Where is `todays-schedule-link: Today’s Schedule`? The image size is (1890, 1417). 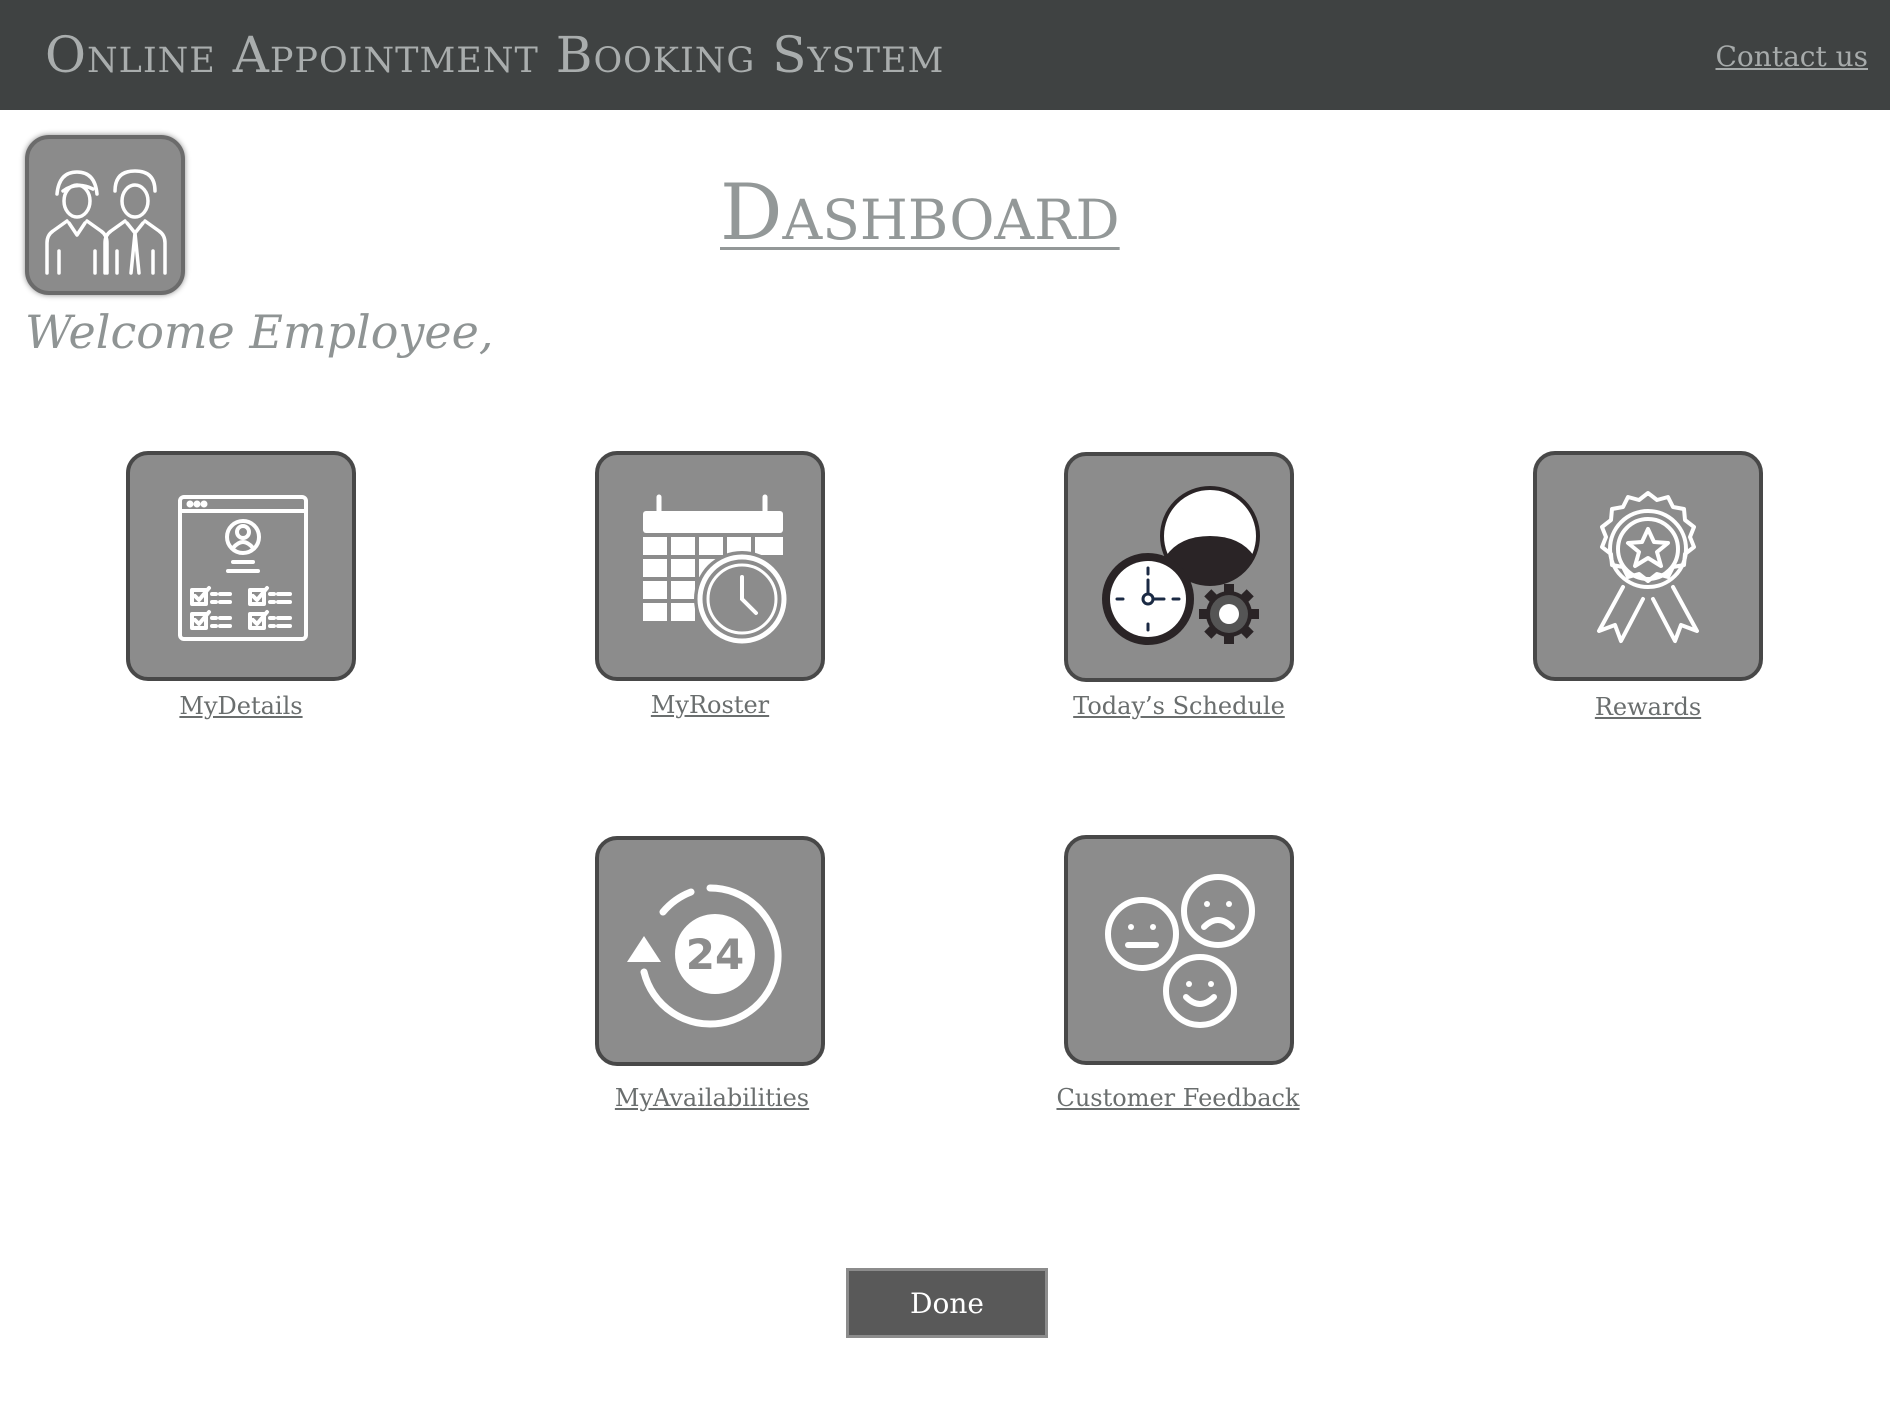 todays-schedule-link: Today’s Schedule is located at coordinates (1179, 706).